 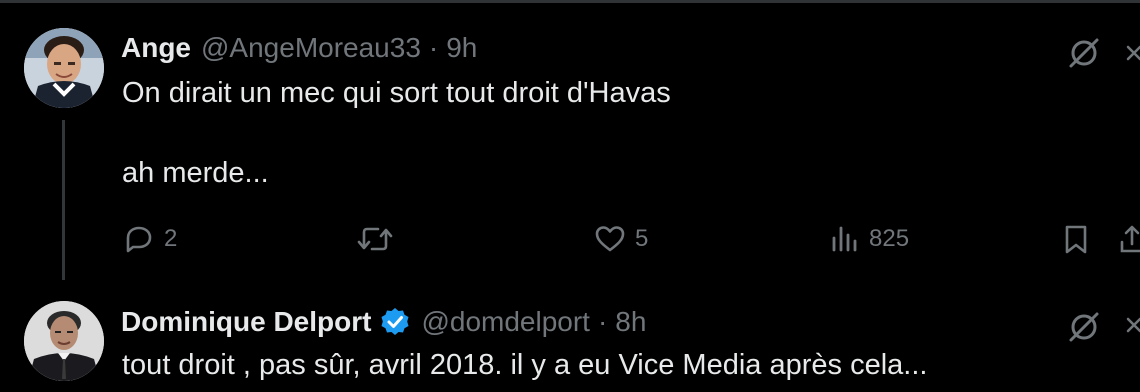 I want to click on retweet-button, so click(x=379, y=239).